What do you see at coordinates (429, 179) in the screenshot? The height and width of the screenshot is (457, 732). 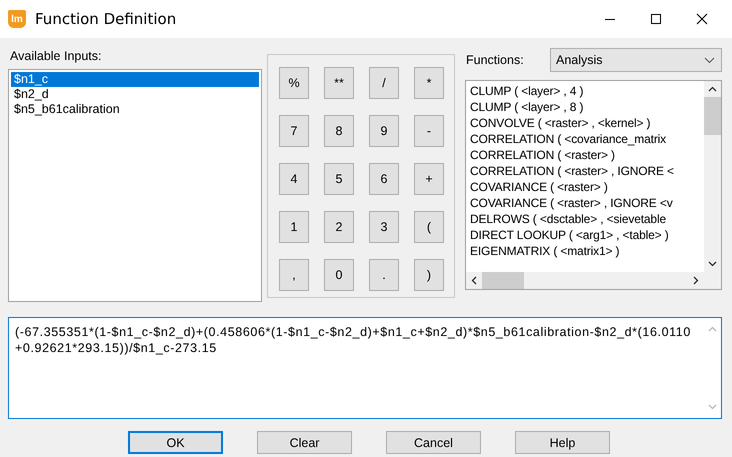 I see `keypad-key: +` at bounding box center [429, 179].